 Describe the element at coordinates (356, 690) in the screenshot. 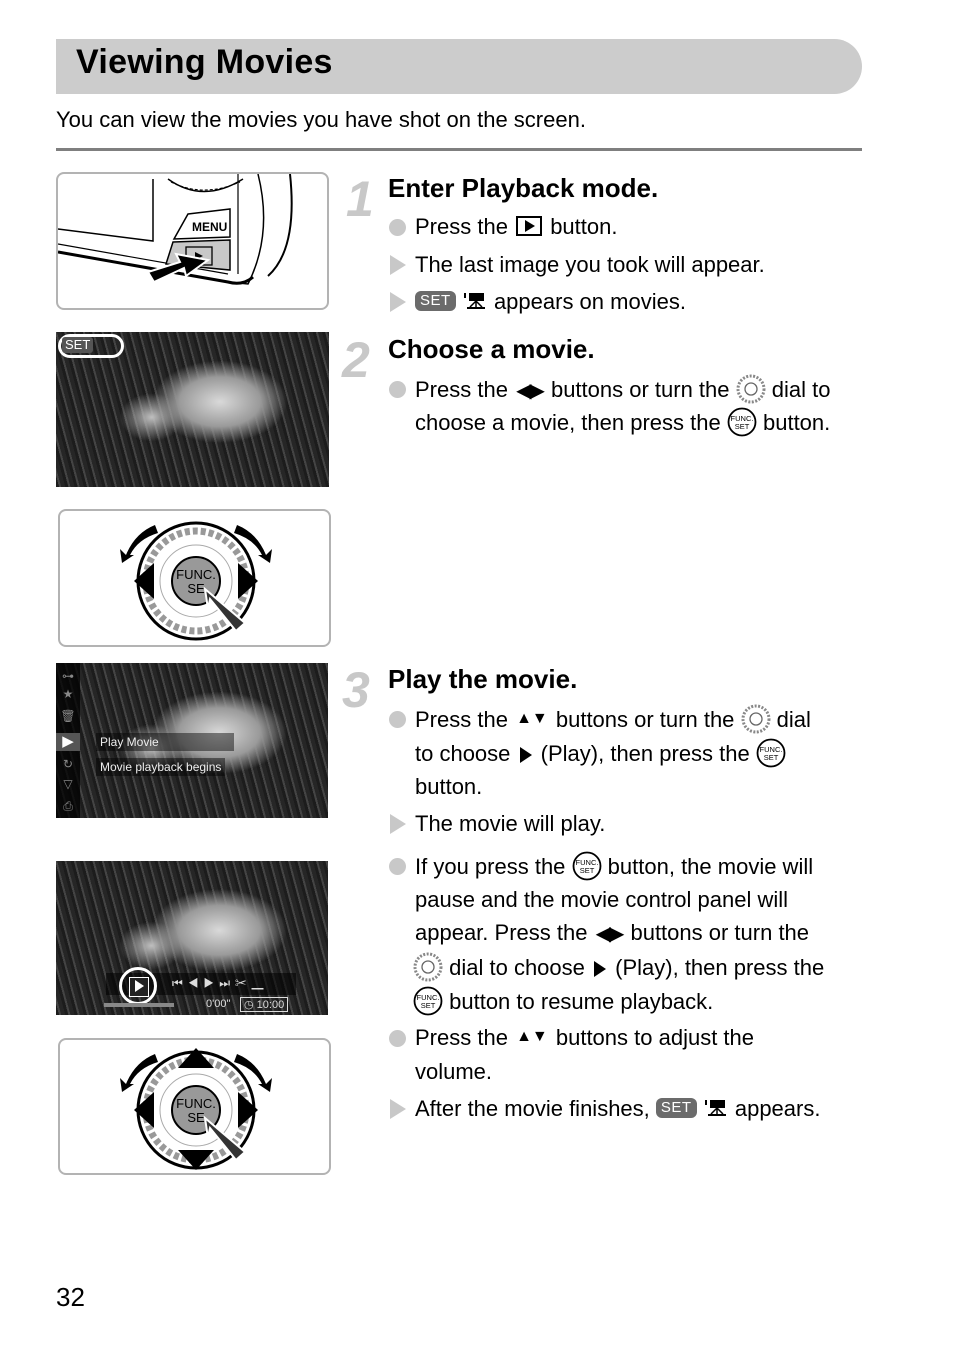

I see `step-number-3: 3` at that location.